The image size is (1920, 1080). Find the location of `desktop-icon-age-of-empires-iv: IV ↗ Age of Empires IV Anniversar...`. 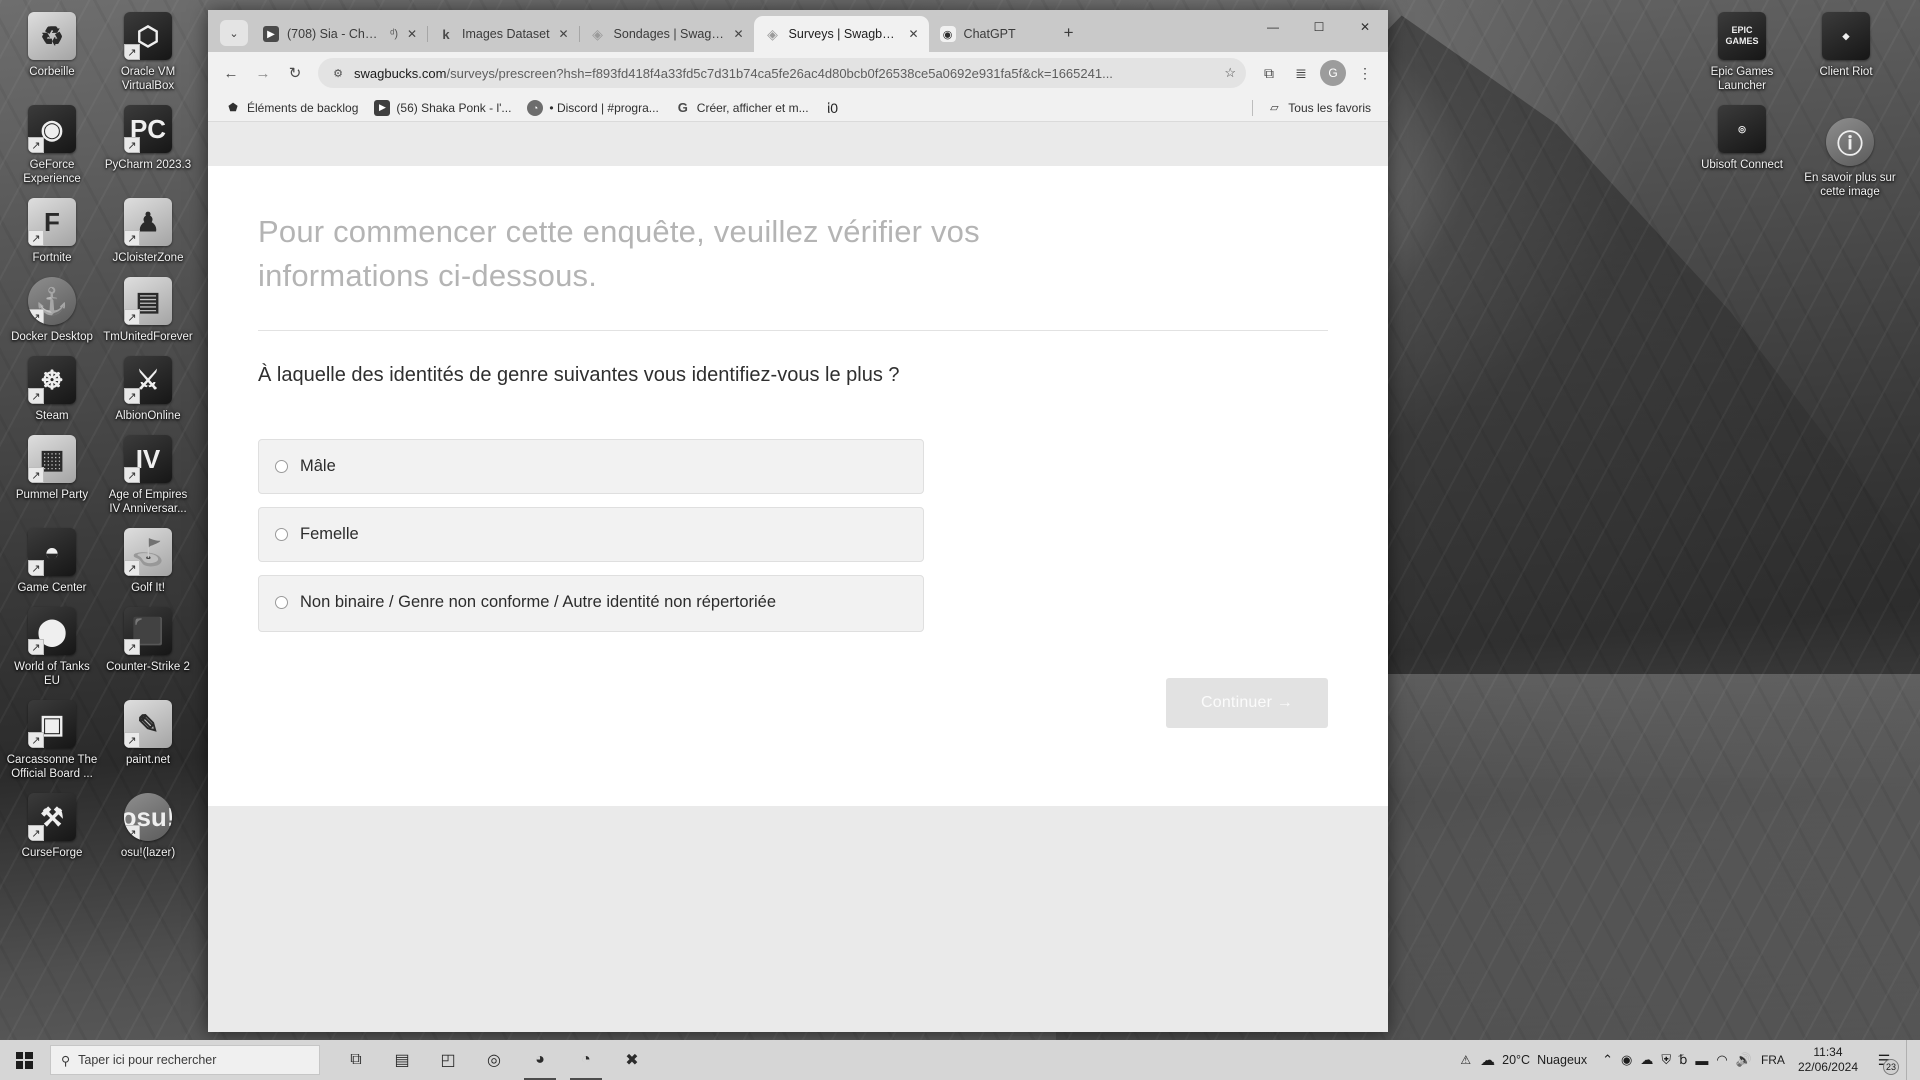

desktop-icon-age-of-empires-iv: IV ↗ Age of Empires IV Anniversar... is located at coordinates (148, 474).